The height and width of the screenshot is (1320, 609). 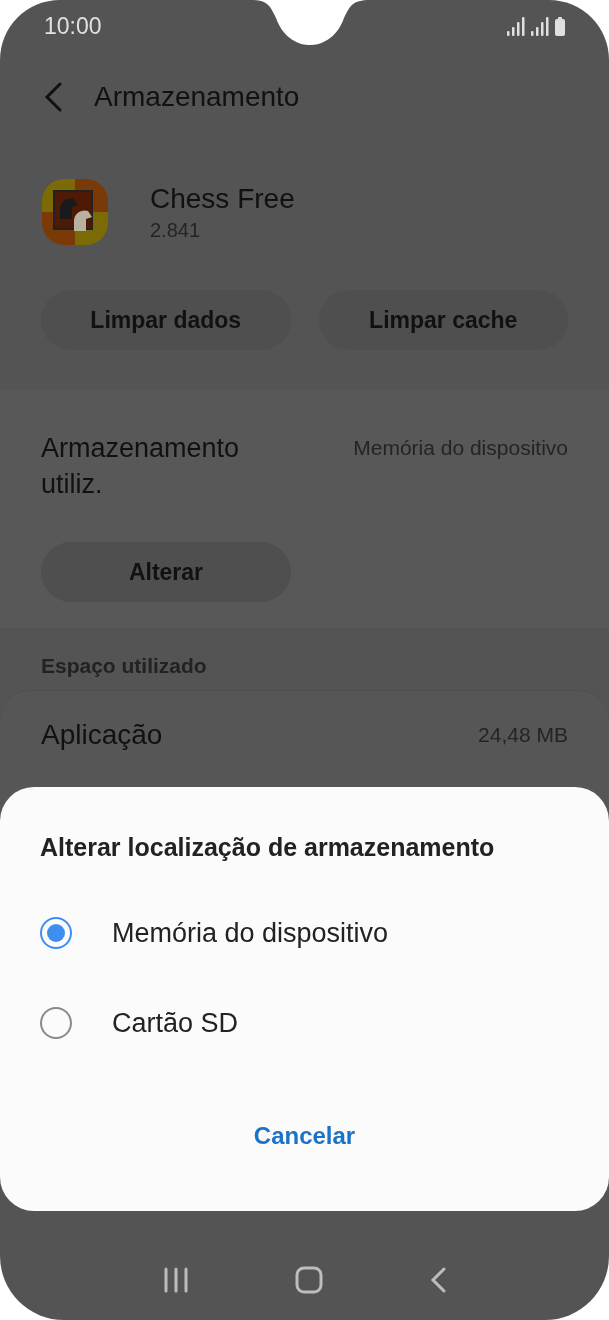 What do you see at coordinates (197, 97) in the screenshot?
I see `page-title: Armazenamento` at bounding box center [197, 97].